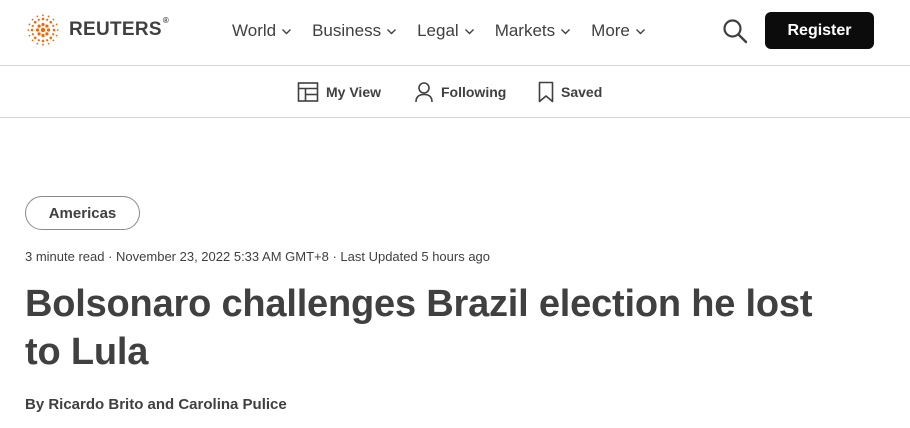 The image size is (910, 428). What do you see at coordinates (424, 92) in the screenshot?
I see `person-icon` at bounding box center [424, 92].